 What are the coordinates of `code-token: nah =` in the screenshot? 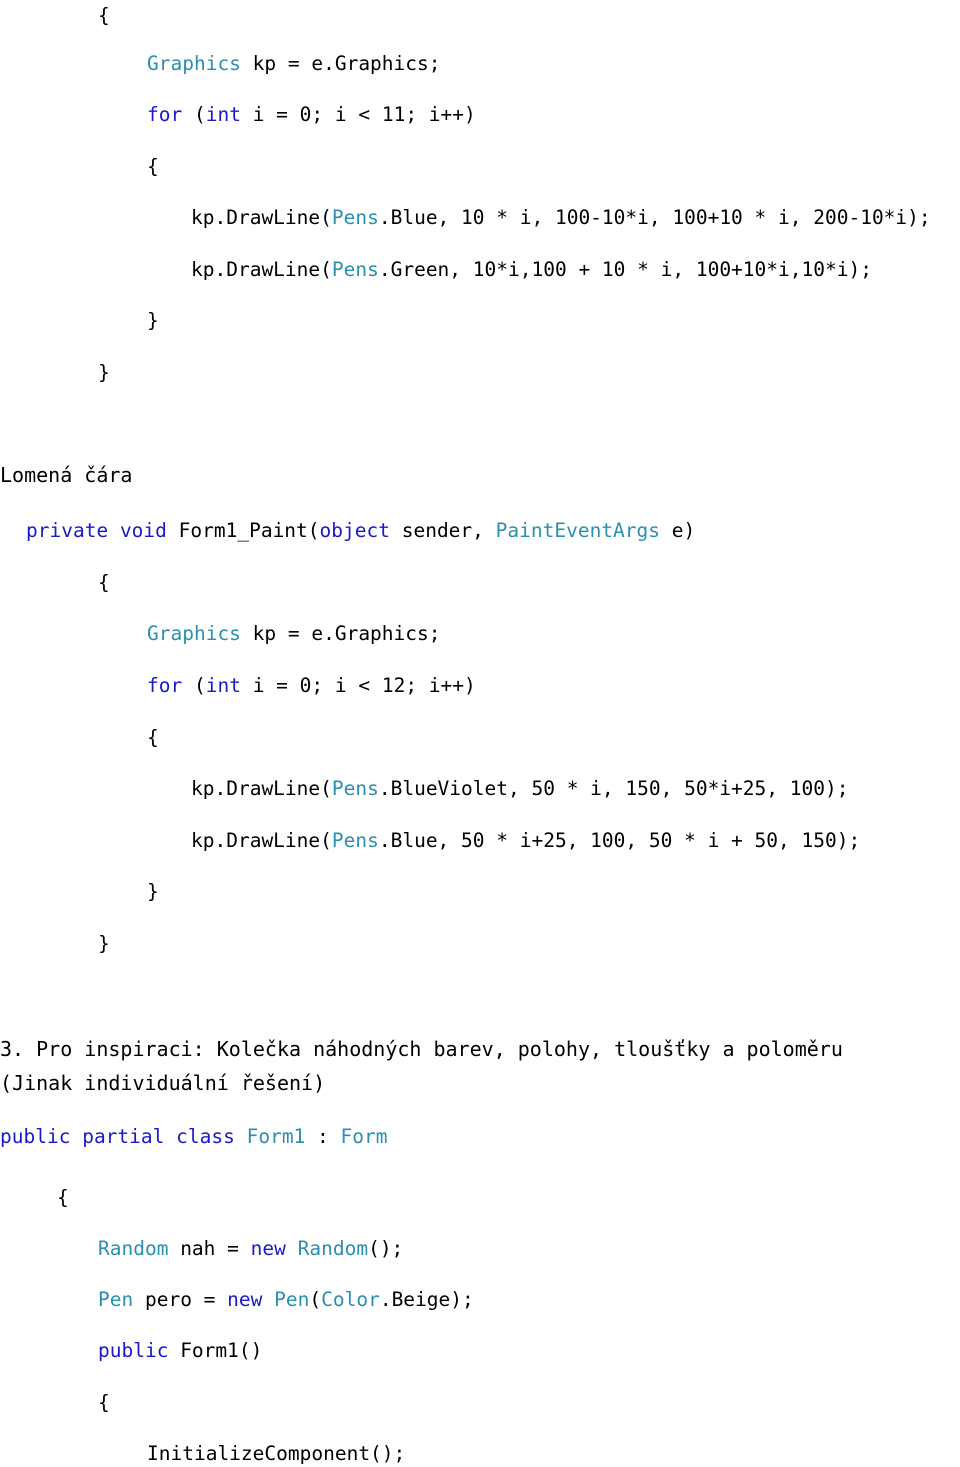 It's located at (209, 1248).